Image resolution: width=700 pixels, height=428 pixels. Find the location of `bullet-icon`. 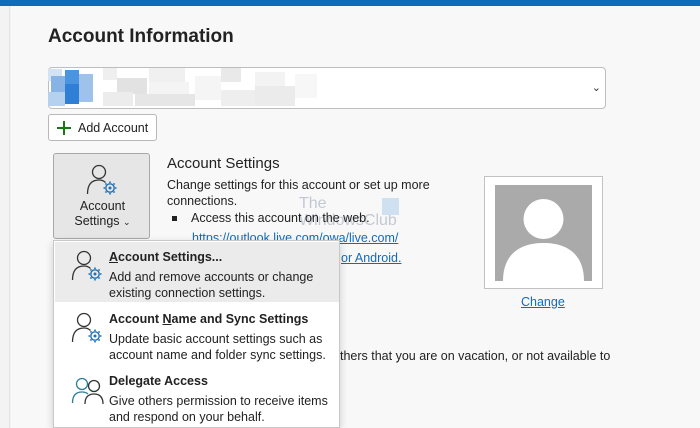

bullet-icon is located at coordinates (174, 218).